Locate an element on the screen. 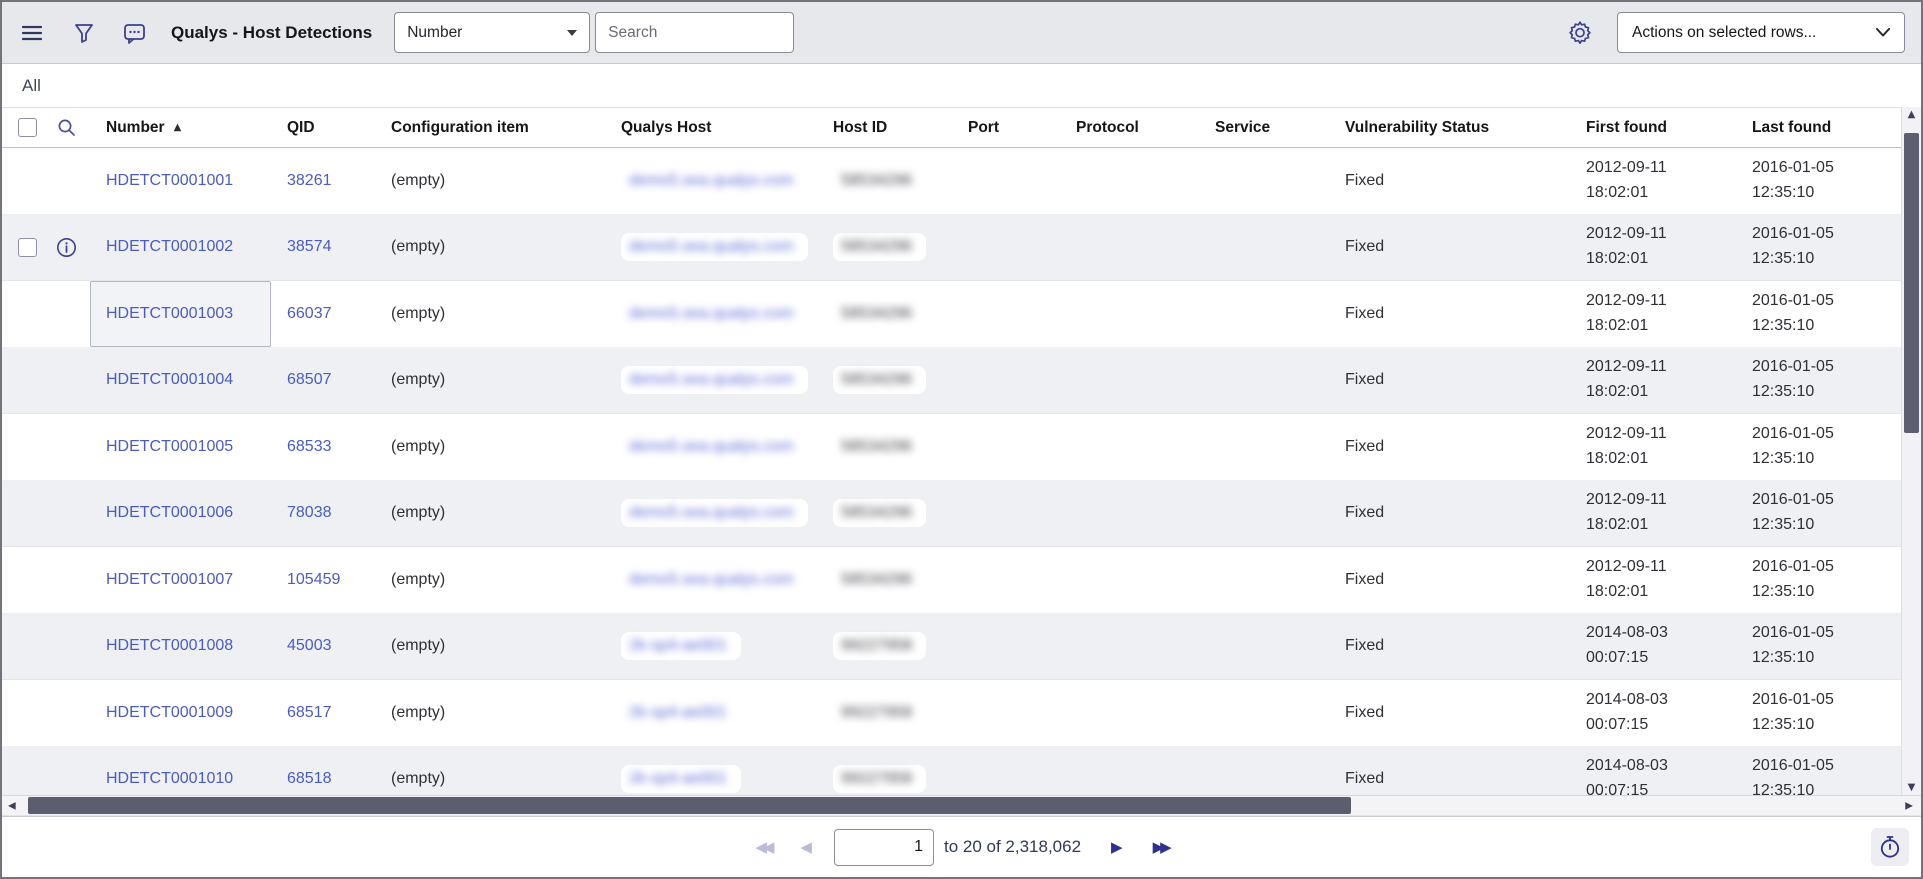  record-link: HDETCT0001001 is located at coordinates (169, 181).